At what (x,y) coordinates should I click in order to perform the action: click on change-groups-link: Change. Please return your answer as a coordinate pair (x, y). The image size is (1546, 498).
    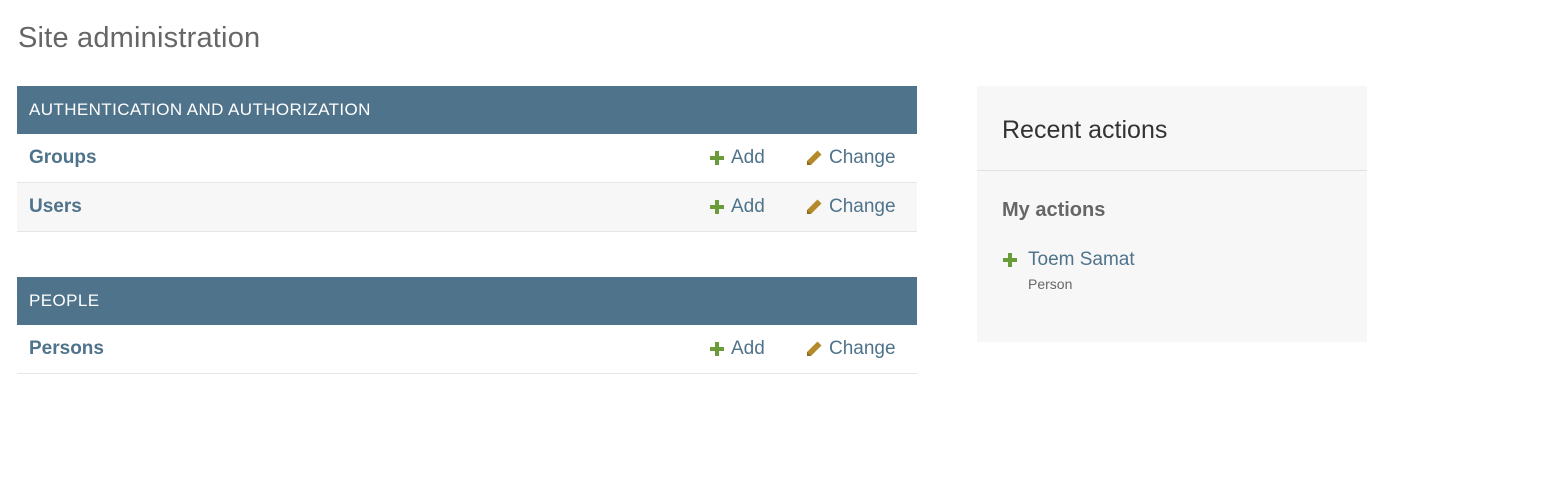
    Looking at the image, I should click on (850, 158).